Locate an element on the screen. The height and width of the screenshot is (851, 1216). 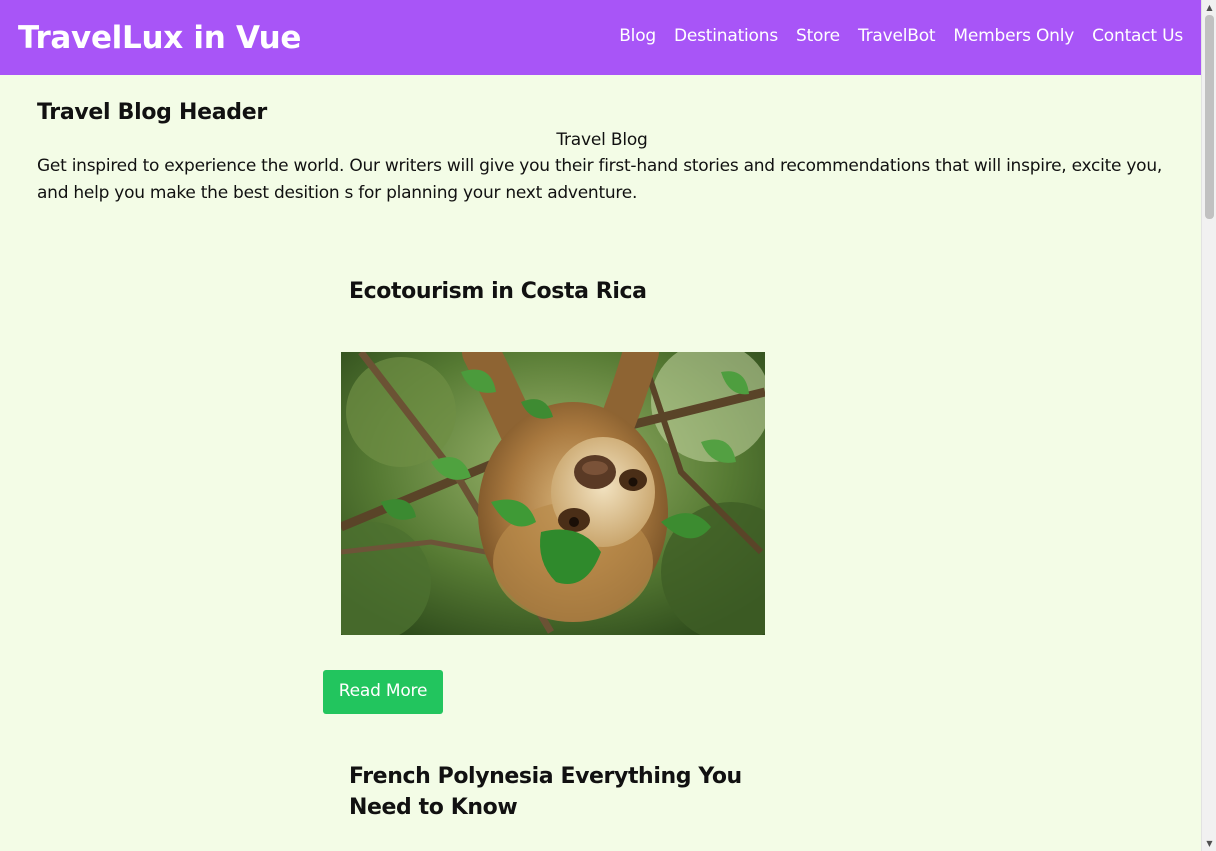
sloth-picture is located at coordinates (553, 493).